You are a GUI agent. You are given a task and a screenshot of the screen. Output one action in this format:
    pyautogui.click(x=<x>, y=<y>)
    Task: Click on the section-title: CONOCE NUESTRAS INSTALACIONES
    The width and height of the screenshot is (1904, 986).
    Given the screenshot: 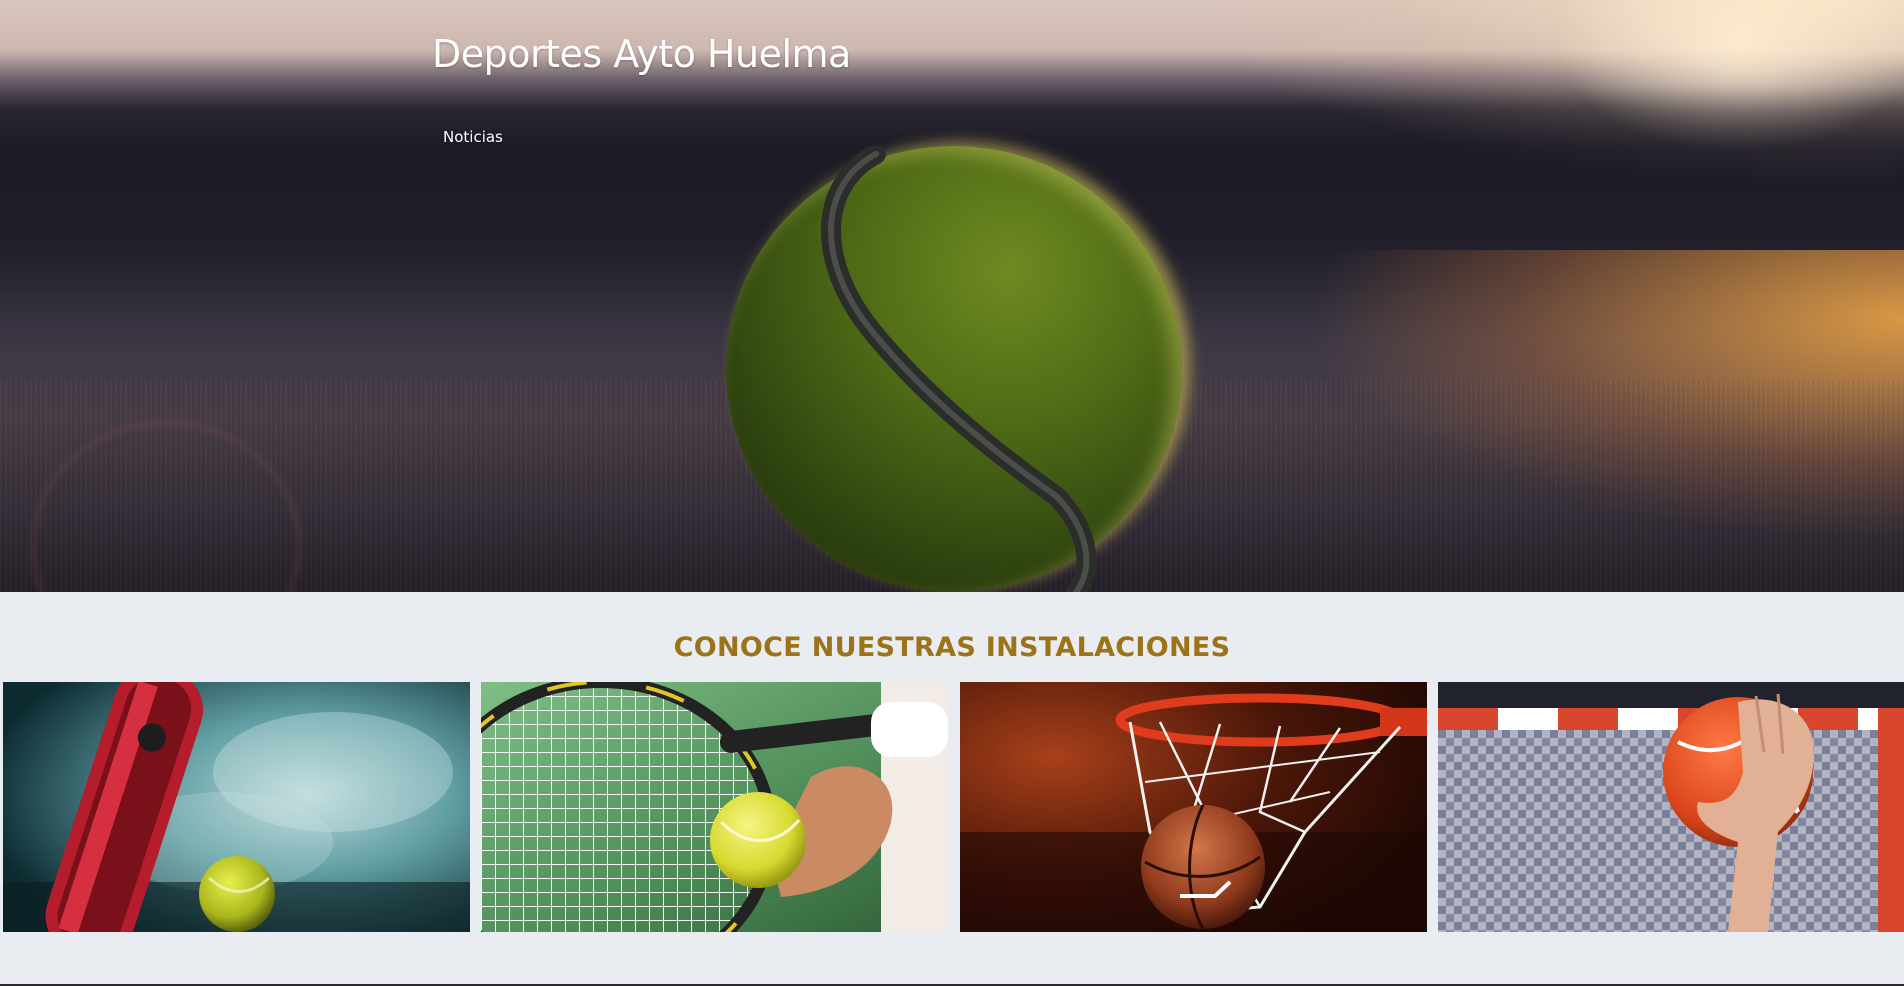 What is the action you would take?
    pyautogui.click(x=952, y=647)
    